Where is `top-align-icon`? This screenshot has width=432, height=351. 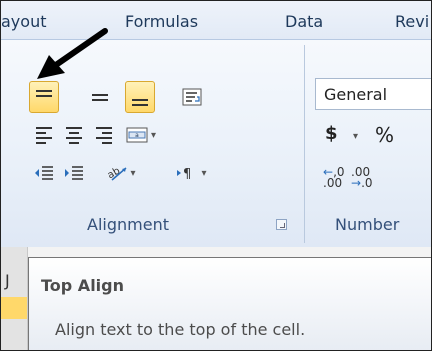 top-align-icon is located at coordinates (44, 93).